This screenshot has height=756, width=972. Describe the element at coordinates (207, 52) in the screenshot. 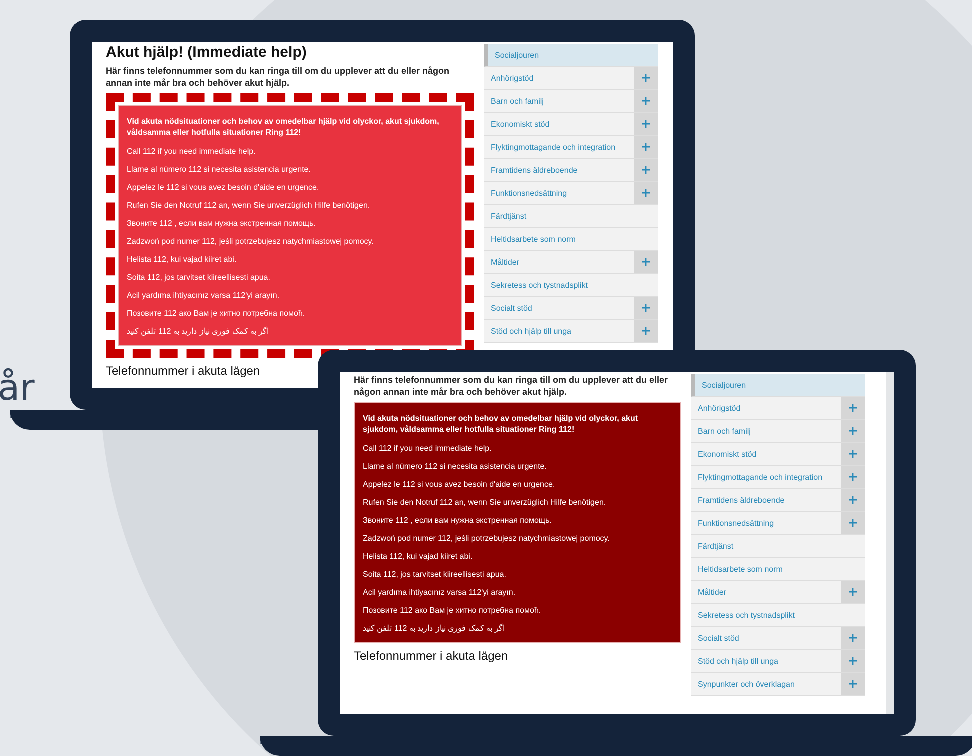

I see `page-heading: Akut hjälp! (Immediate help)` at that location.